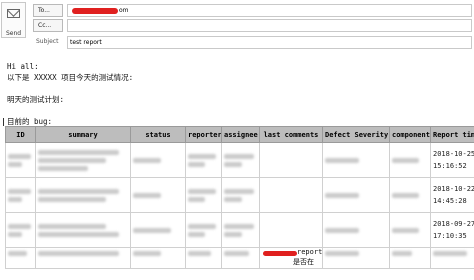 The height and width of the screenshot is (280, 474). Describe the element at coordinates (203, 134) in the screenshot. I see `col-header-reporter: reporter` at that location.